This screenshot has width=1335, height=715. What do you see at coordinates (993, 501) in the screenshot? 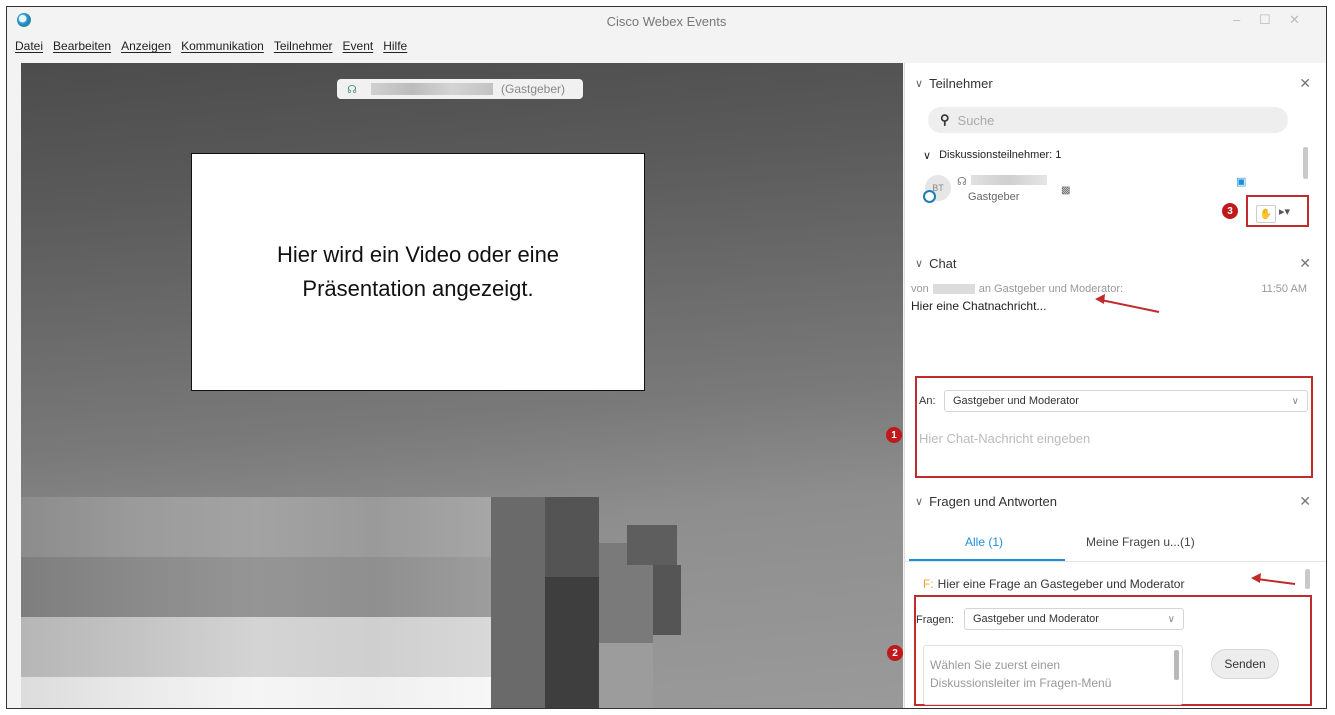
I see `qa-title: Fragen und Antworten` at bounding box center [993, 501].